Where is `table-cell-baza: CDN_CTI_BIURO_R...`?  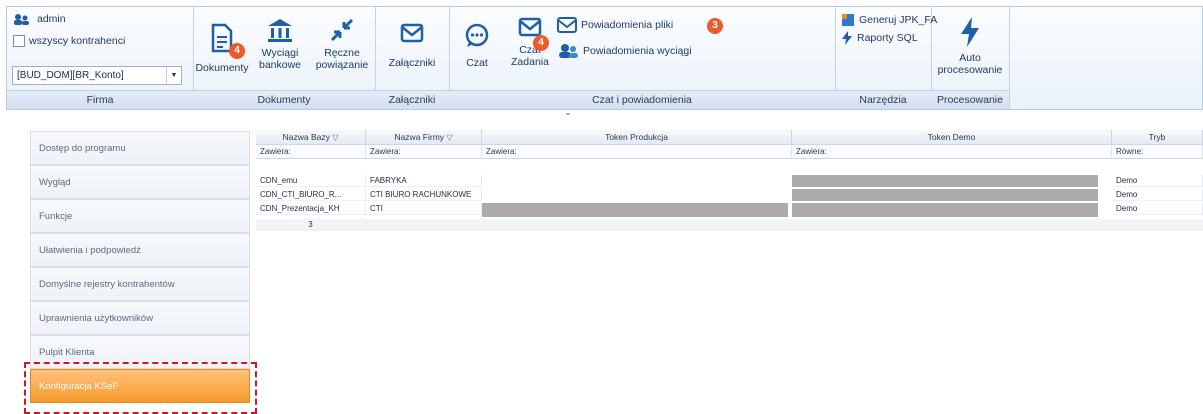 table-cell-baza: CDN_CTI_BIURO_R... is located at coordinates (311, 195).